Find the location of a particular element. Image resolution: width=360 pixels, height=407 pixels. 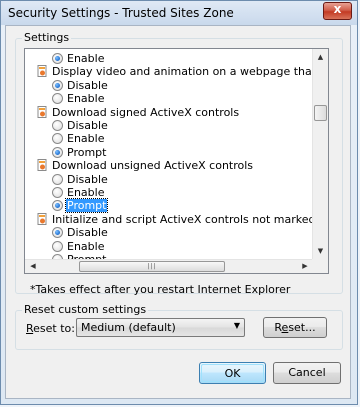

dropdown-arrow-icon: ▼ is located at coordinates (237, 325).